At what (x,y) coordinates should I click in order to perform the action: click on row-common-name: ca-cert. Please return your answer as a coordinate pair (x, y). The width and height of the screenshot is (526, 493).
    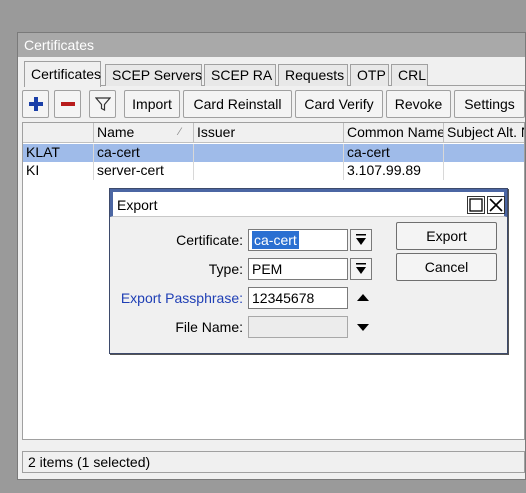
    Looking at the image, I should click on (394, 153).